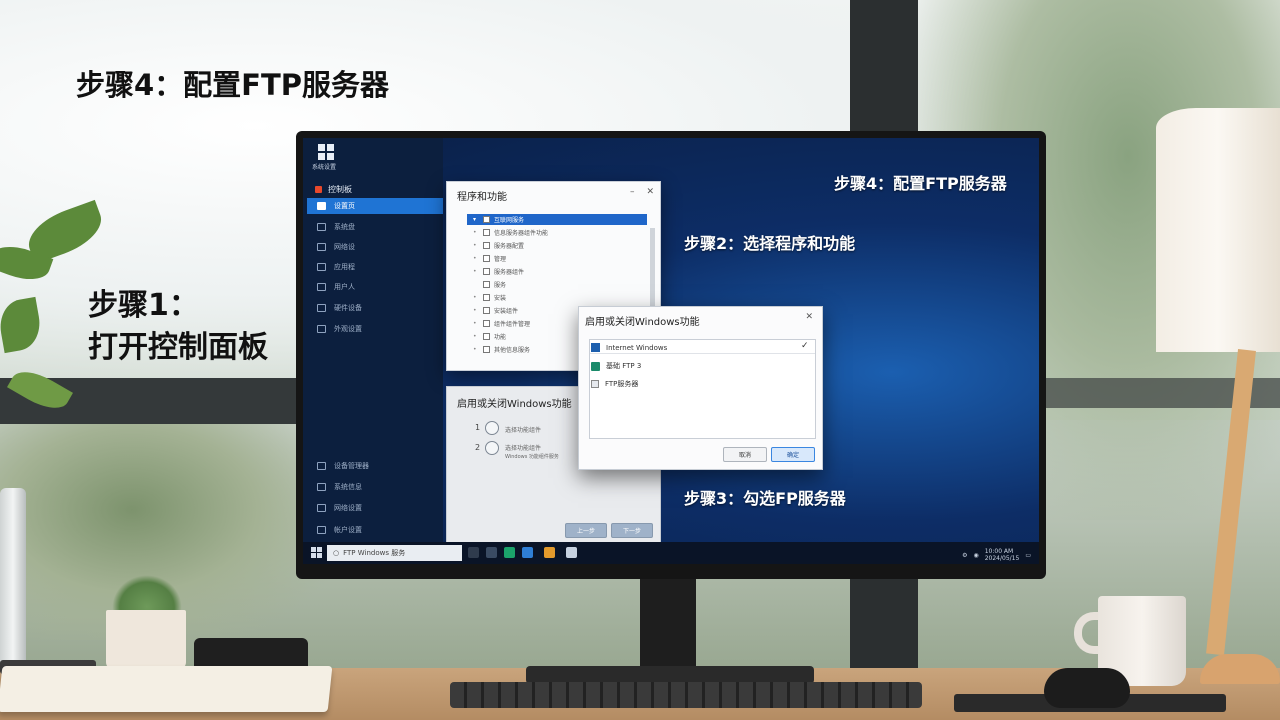  Describe the element at coordinates (318, 189) in the screenshot. I see `control-panel-icon` at that location.